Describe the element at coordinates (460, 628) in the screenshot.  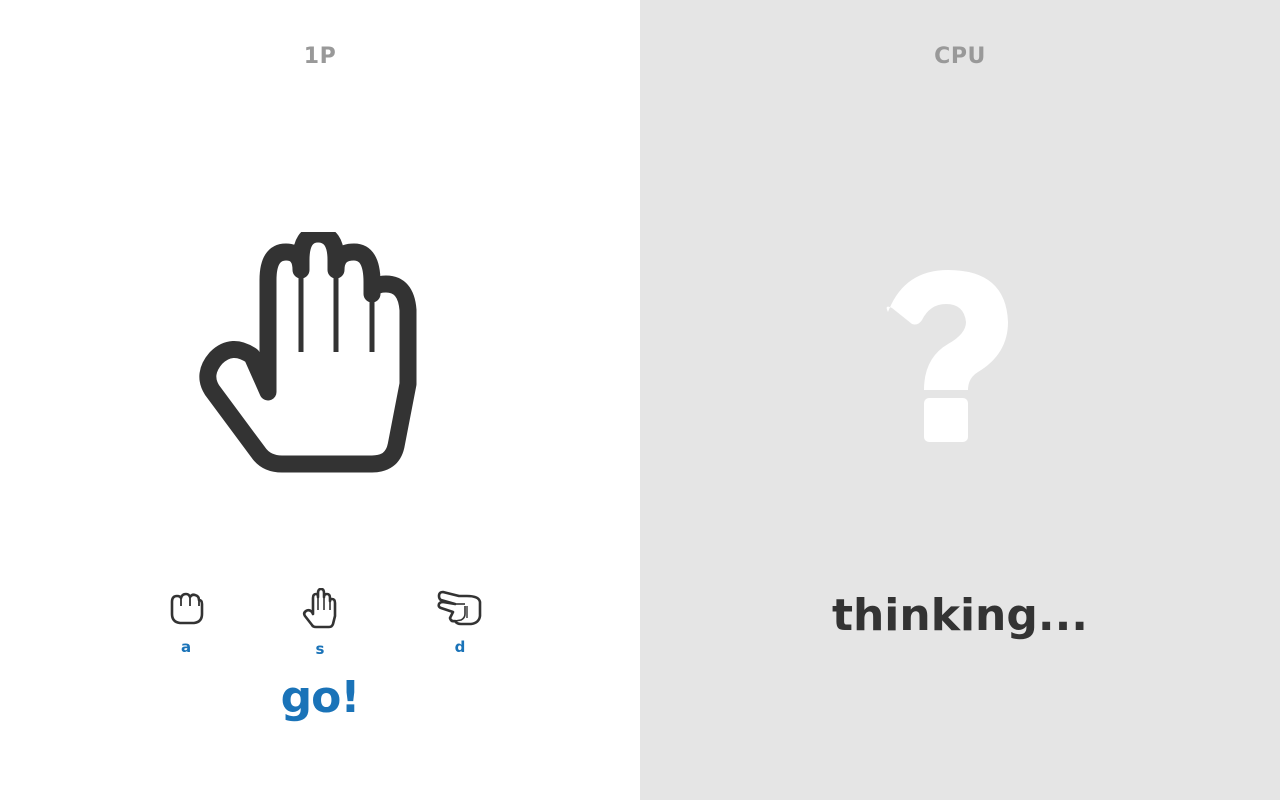
I see `scissors-choice-button: d` at that location.